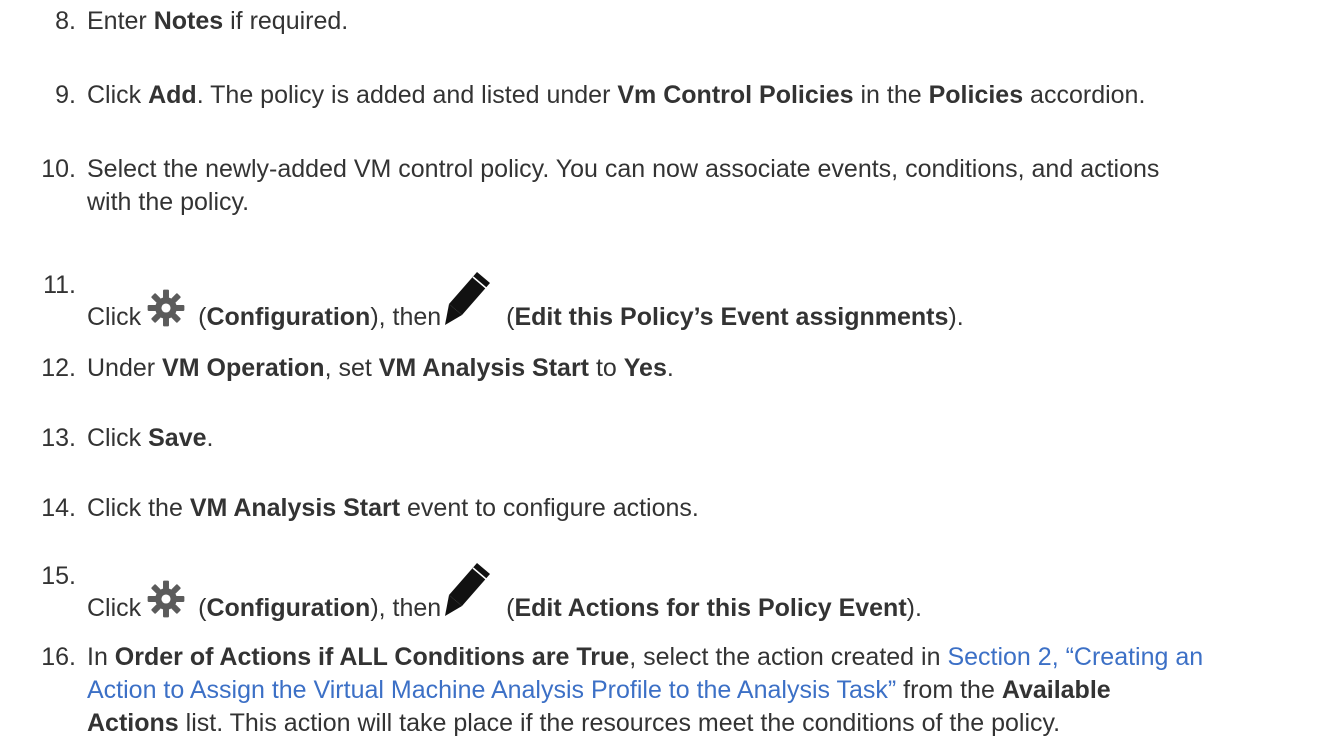 Image resolution: width=1329 pixels, height=753 pixels. Describe the element at coordinates (58, 508) in the screenshot. I see `step-number: 14.` at that location.